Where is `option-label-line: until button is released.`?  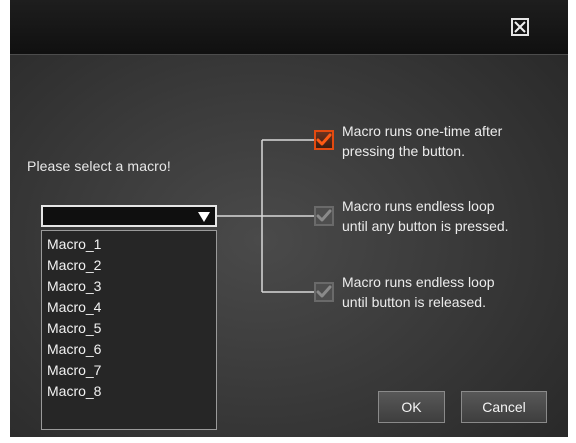 option-label-line: until button is released. is located at coordinates (414, 302).